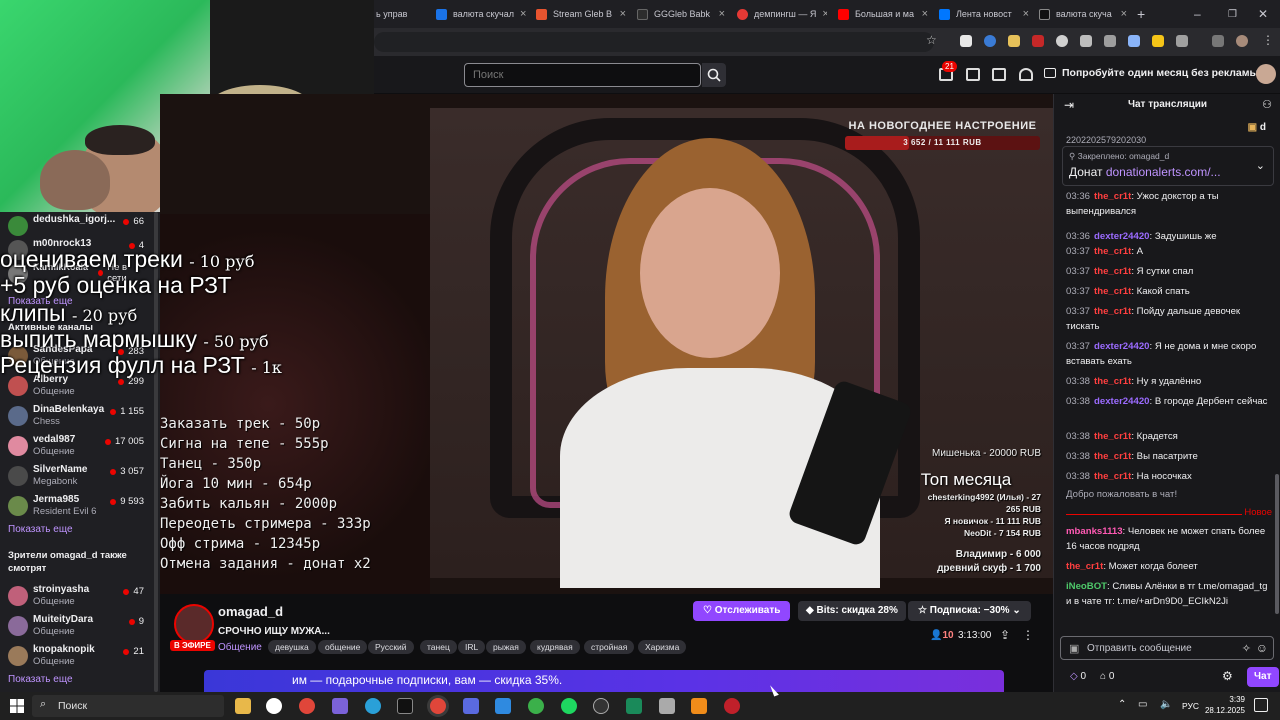 Image resolution: width=1280 pixels, height=720 pixels. Describe the element at coordinates (1028, 635) in the screenshot. I see `more-options-icon: ⋮` at that location.